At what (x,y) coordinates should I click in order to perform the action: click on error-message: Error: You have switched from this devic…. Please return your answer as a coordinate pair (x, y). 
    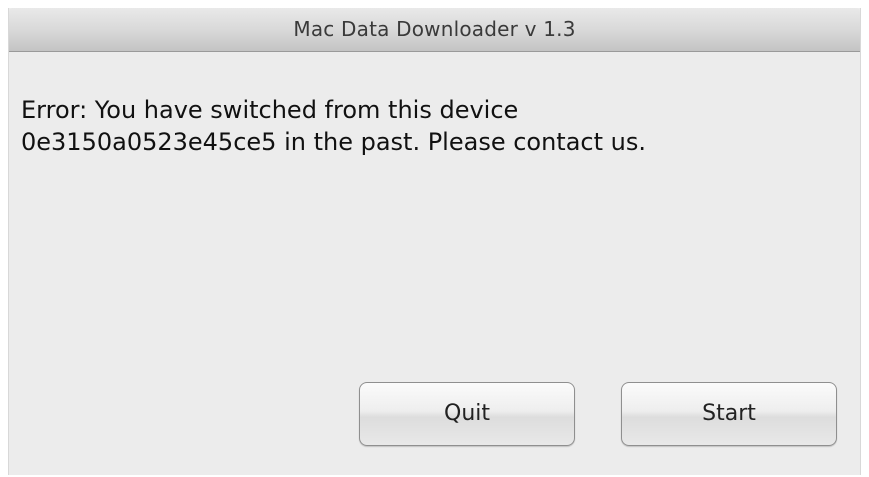
    Looking at the image, I should click on (333, 126).